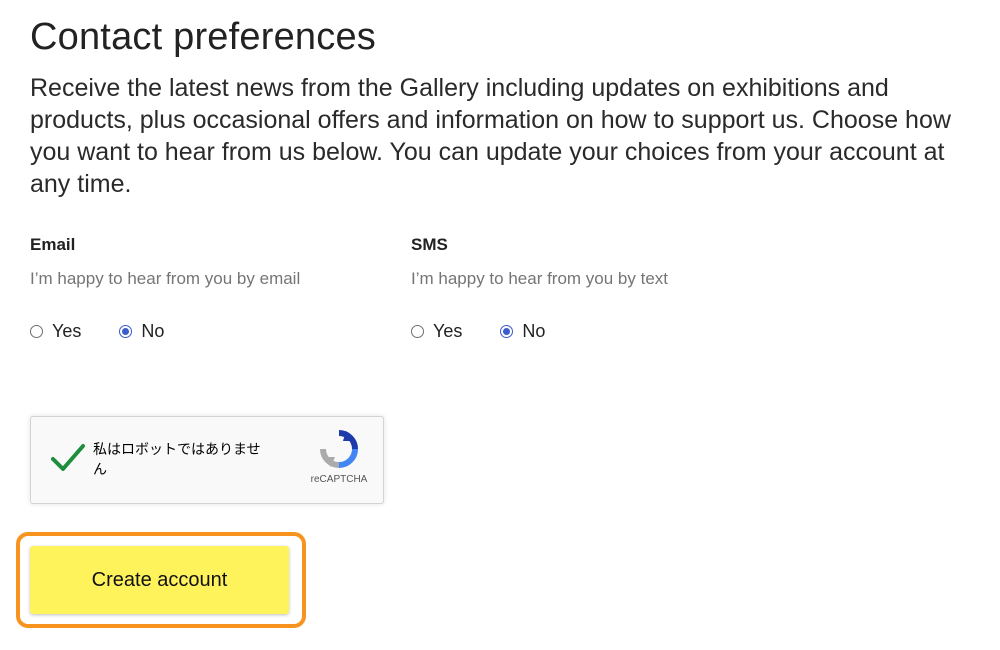  I want to click on create-account-button: Create account, so click(159, 580).